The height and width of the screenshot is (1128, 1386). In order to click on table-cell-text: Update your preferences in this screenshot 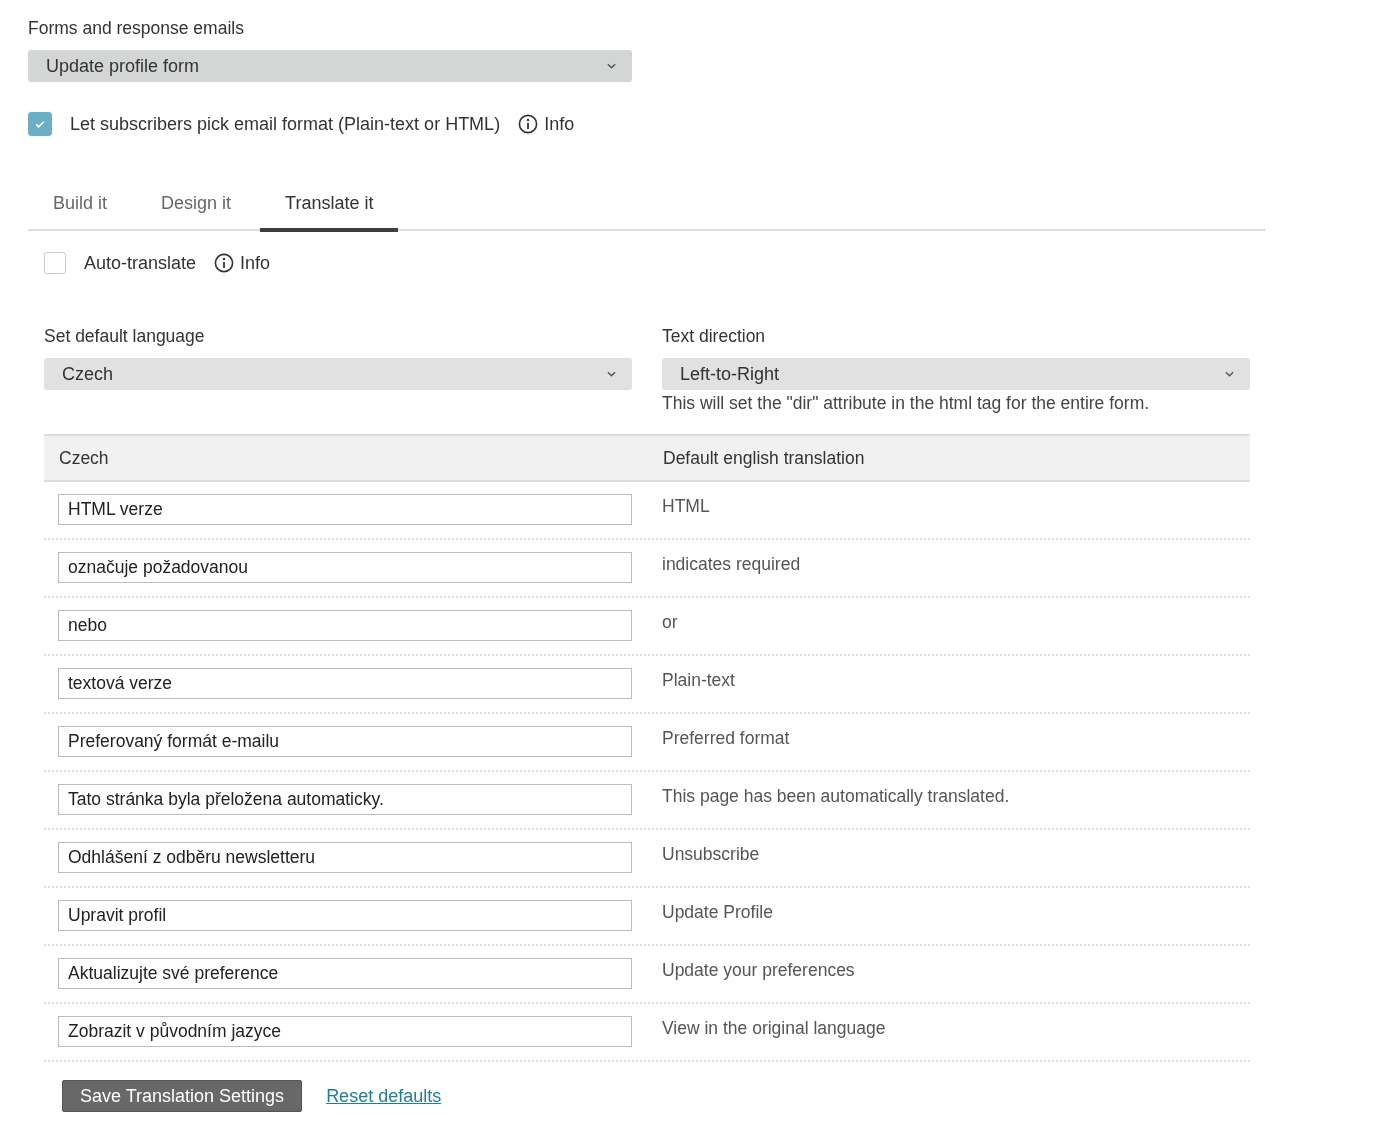, I will do `click(758, 970)`.